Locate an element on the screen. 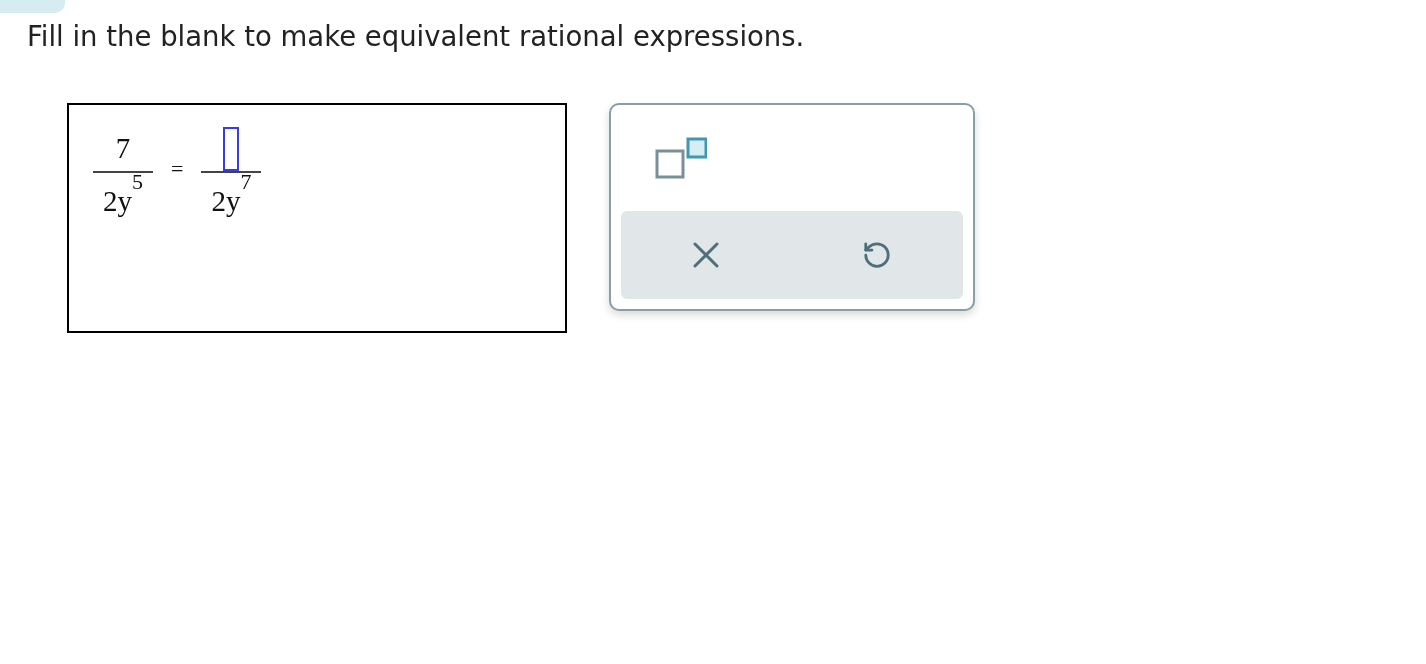 This screenshot has height=664, width=1426. numerator-blank is located at coordinates (231, 149).